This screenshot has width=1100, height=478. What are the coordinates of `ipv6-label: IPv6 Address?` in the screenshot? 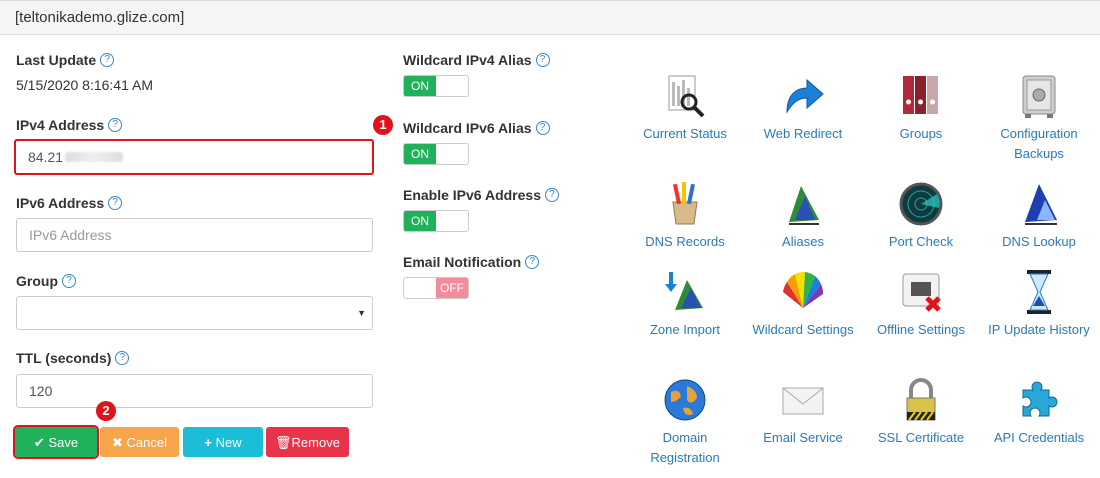 It's located at (69, 203).